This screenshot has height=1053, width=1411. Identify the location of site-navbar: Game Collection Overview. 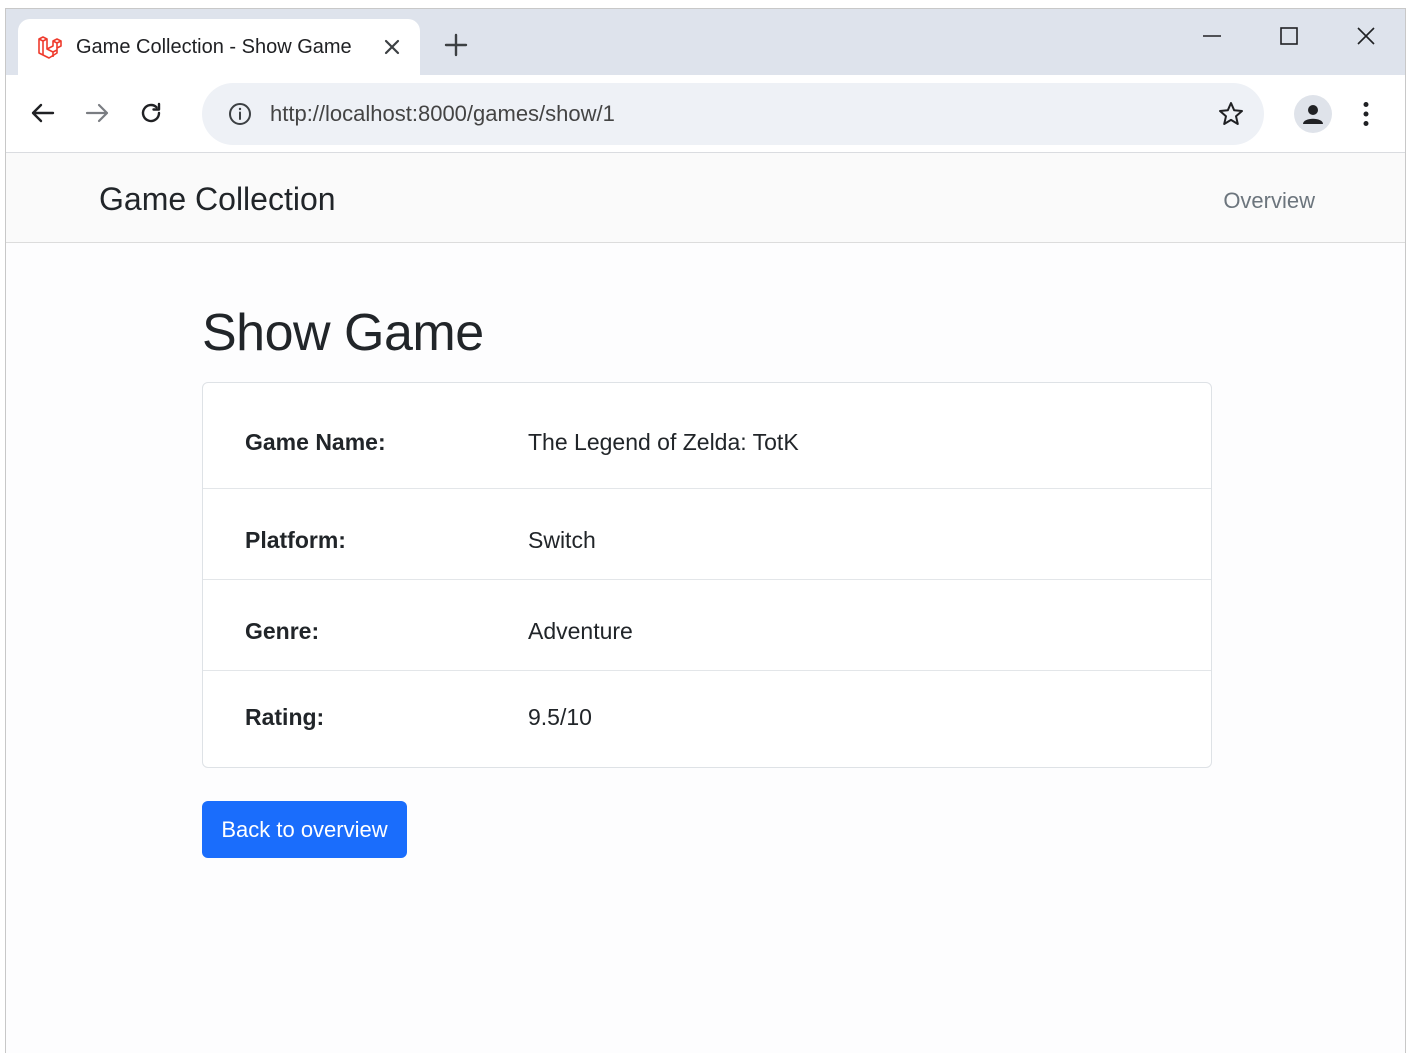
(705, 198).